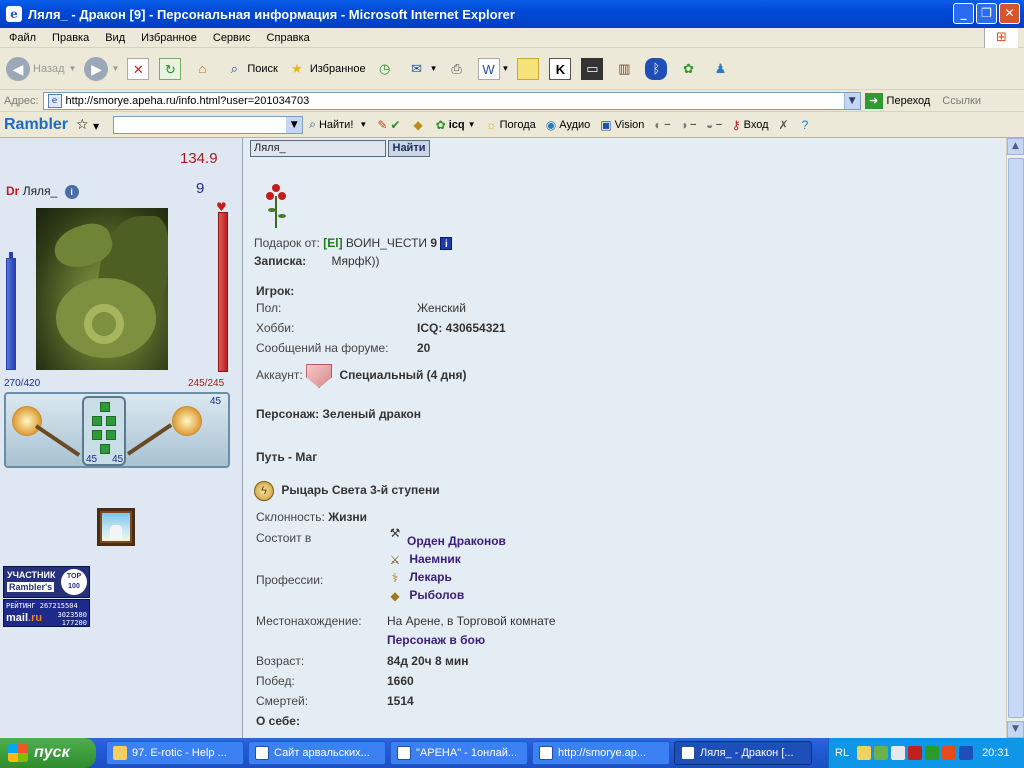 This screenshot has width=1024, height=768. I want to click on member-link: Орден Драконов, so click(456, 541).